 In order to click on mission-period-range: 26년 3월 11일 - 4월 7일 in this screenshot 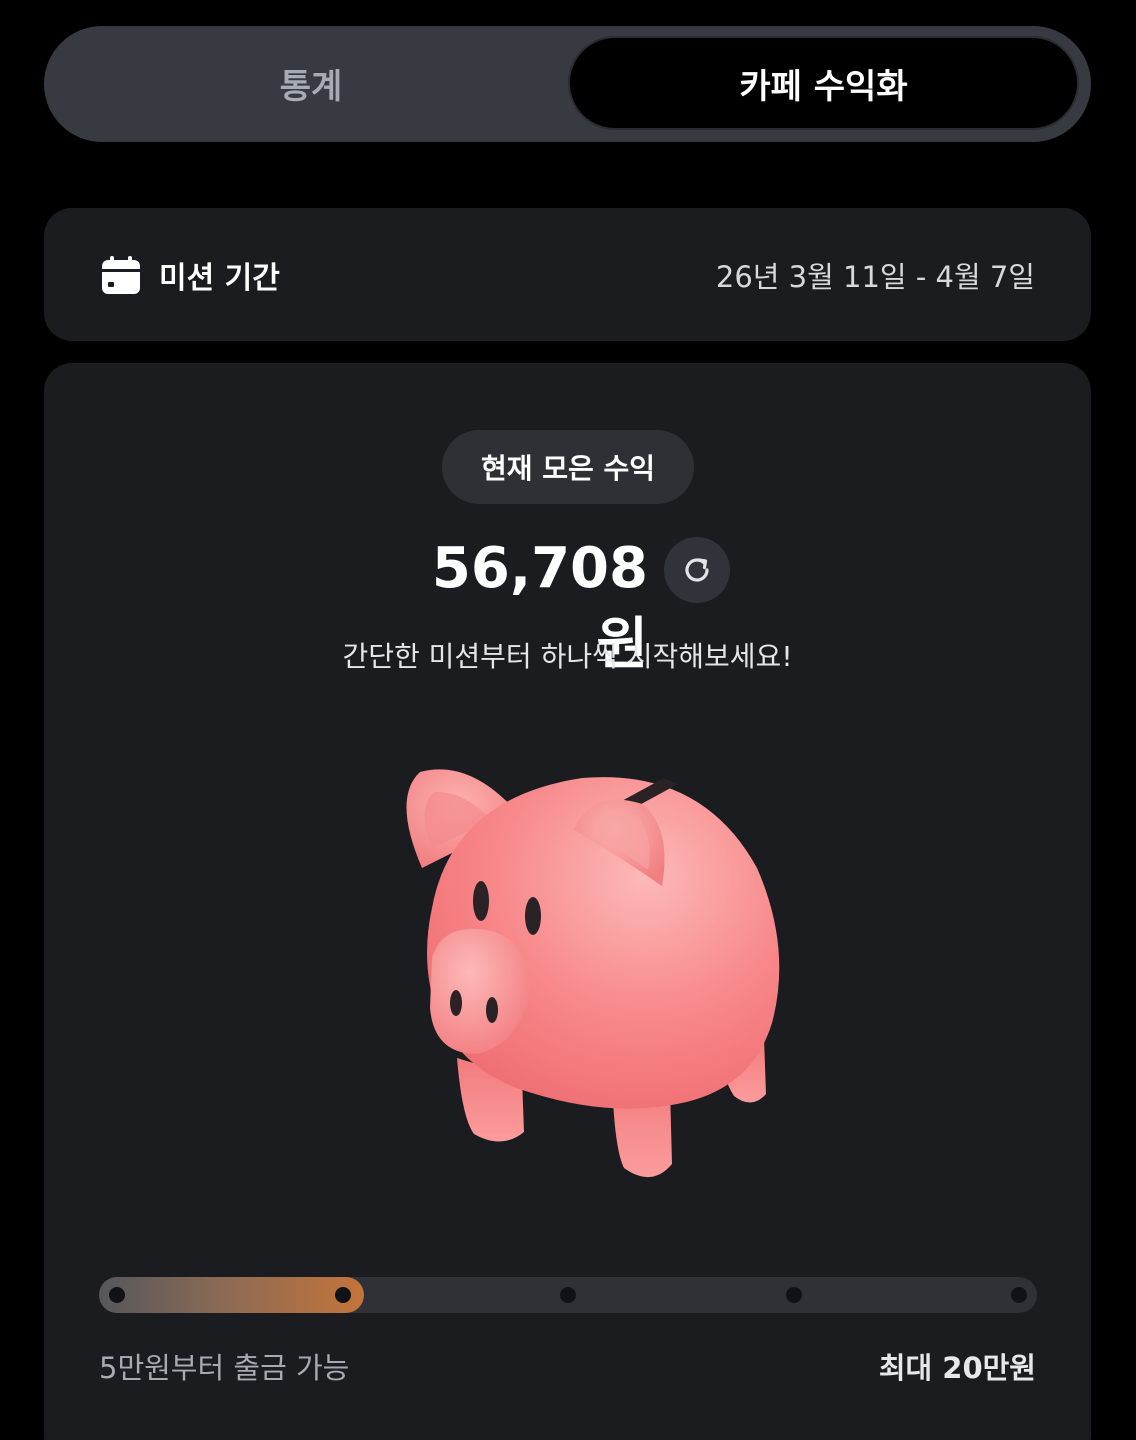, I will do `click(875, 276)`.